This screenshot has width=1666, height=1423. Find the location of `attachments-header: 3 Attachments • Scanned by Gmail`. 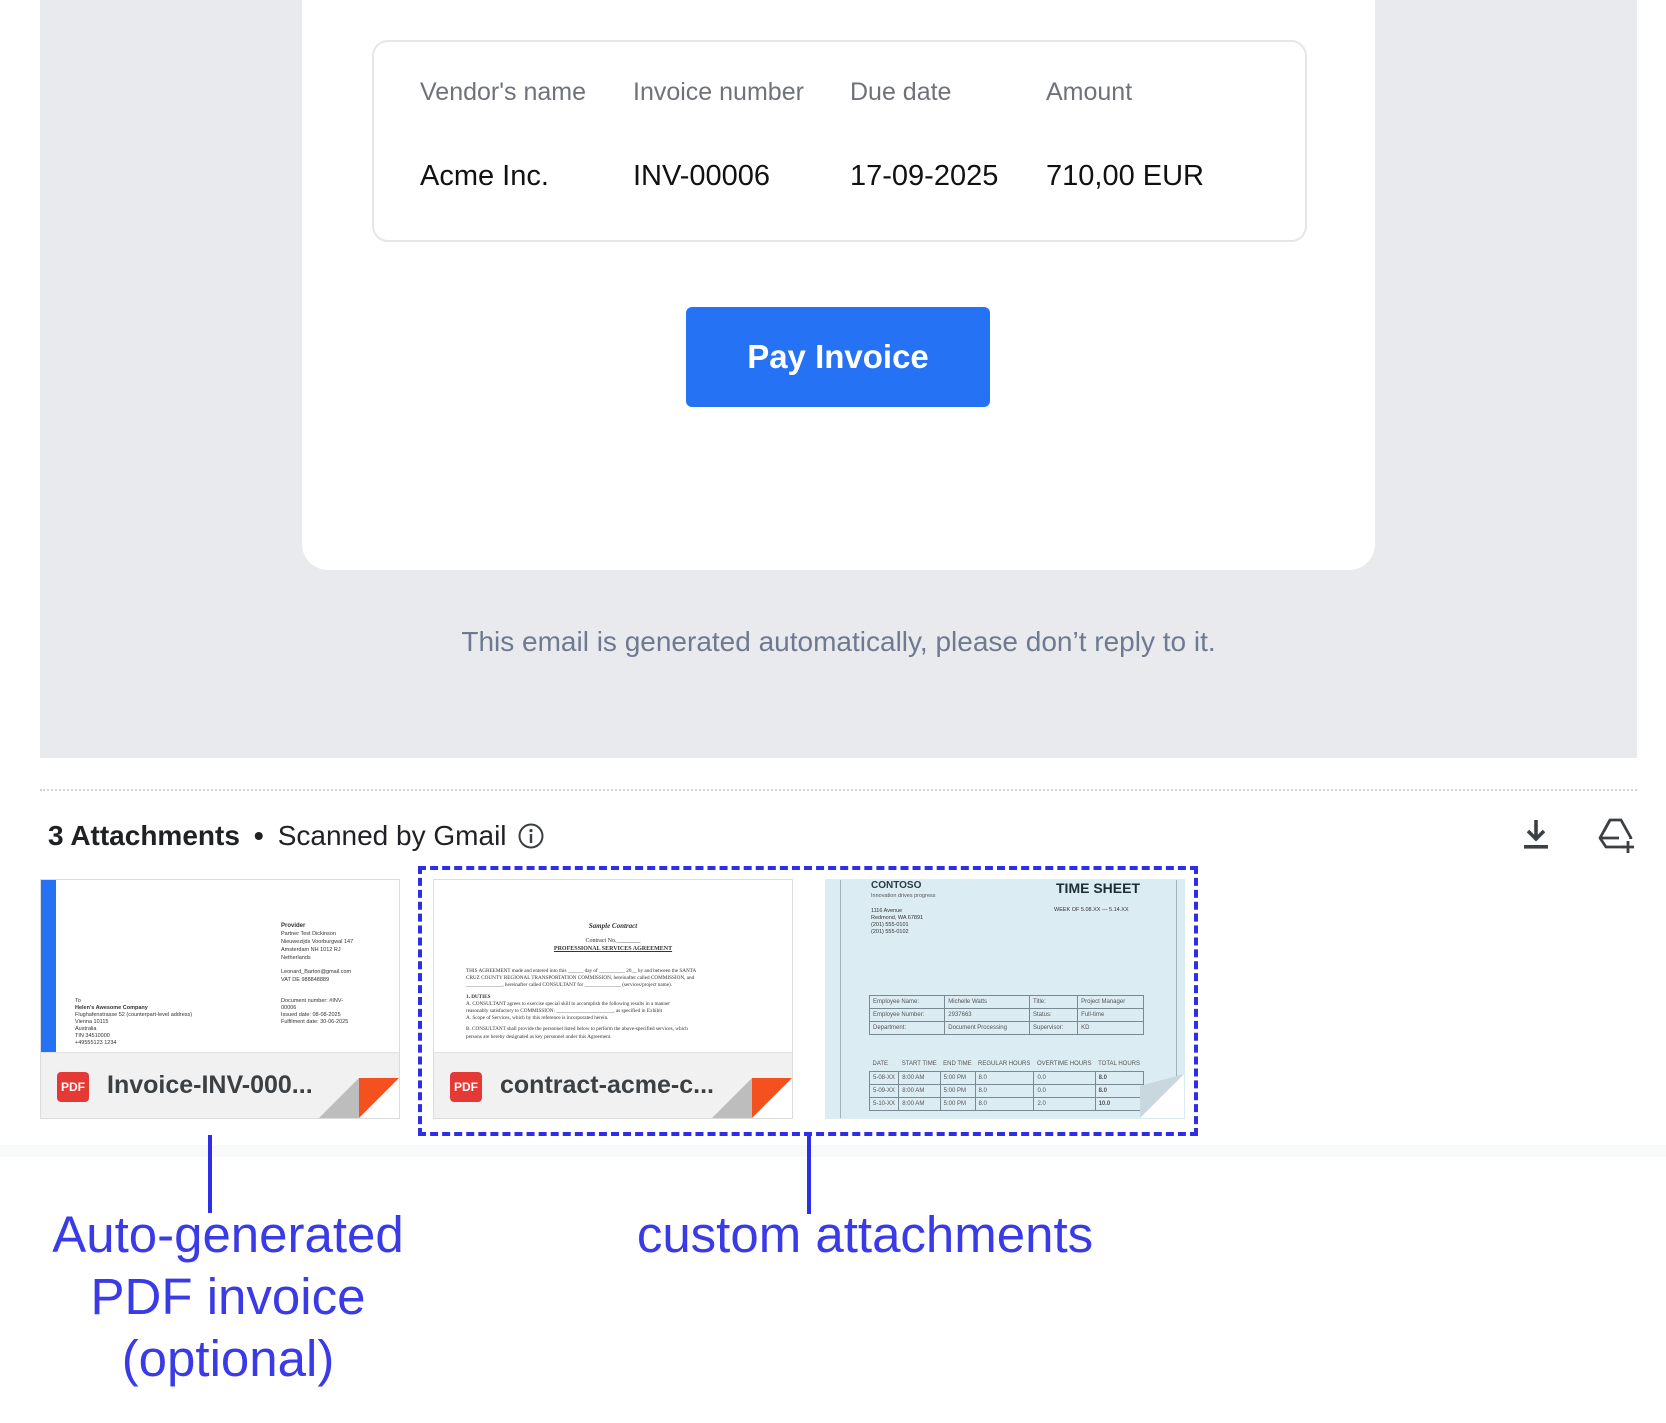

attachments-header: 3 Attachments • Scanned by Gmail is located at coordinates (296, 836).